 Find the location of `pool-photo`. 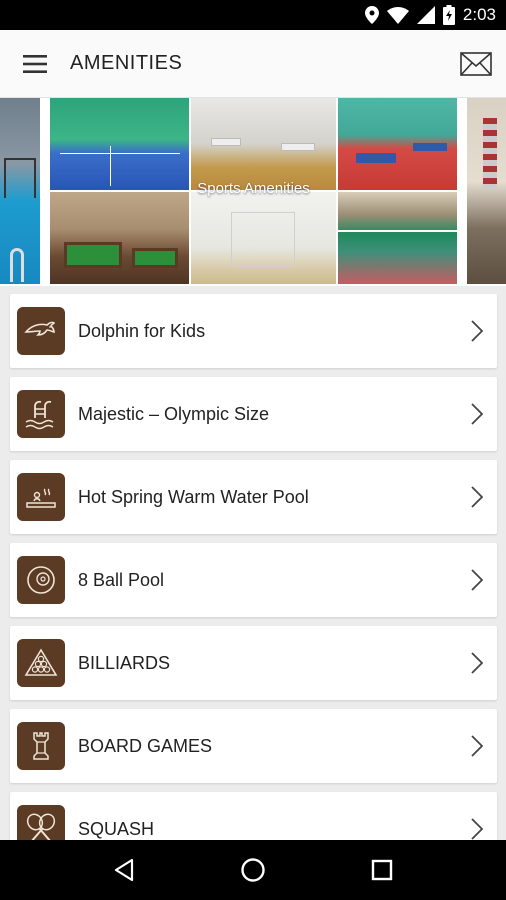

pool-photo is located at coordinates (20, 191).